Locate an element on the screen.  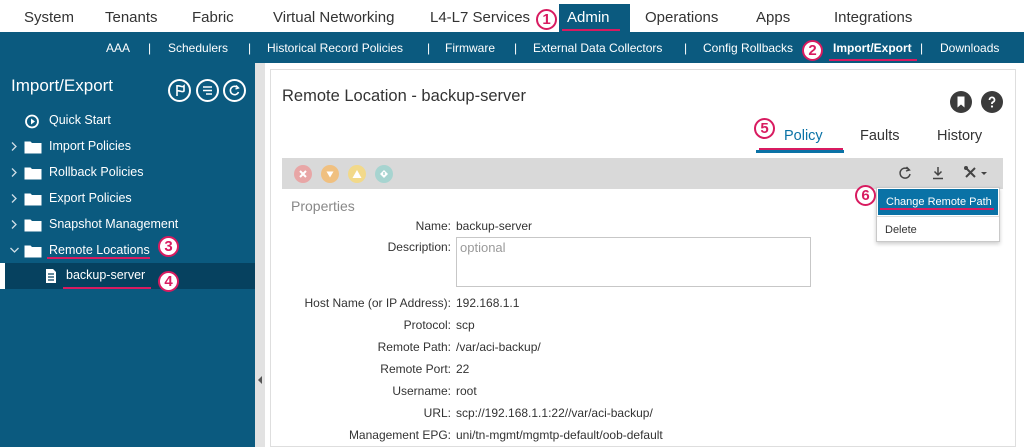
sidebar-item-backup-server: backup-server is located at coordinates (127, 276).